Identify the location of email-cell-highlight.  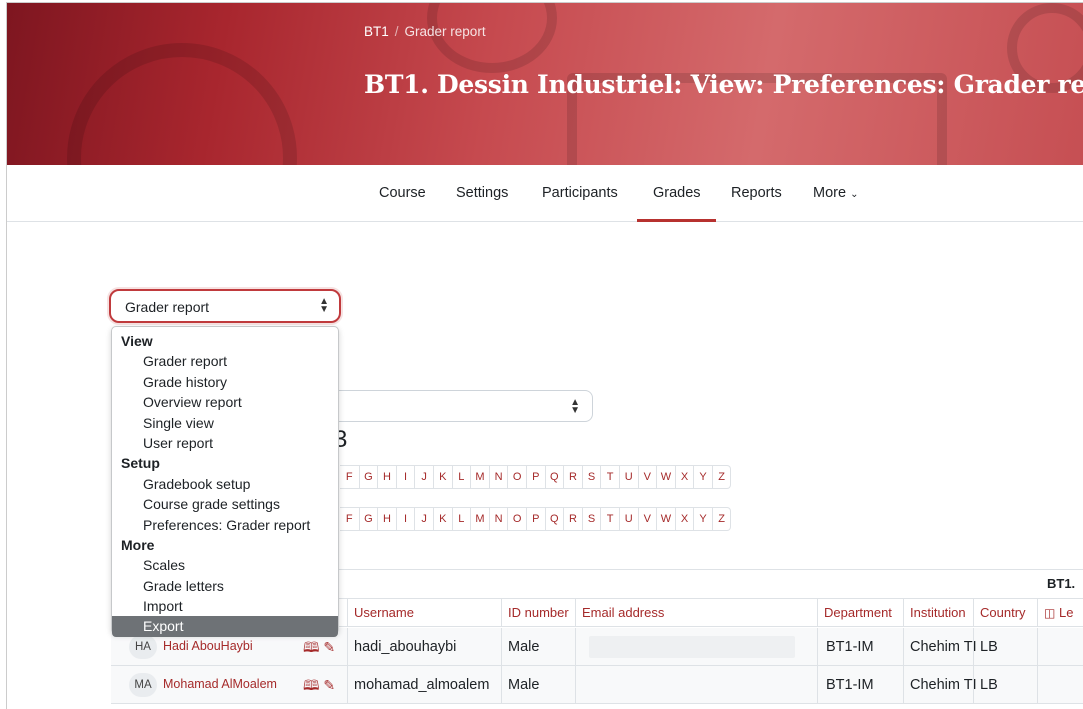
(692, 647).